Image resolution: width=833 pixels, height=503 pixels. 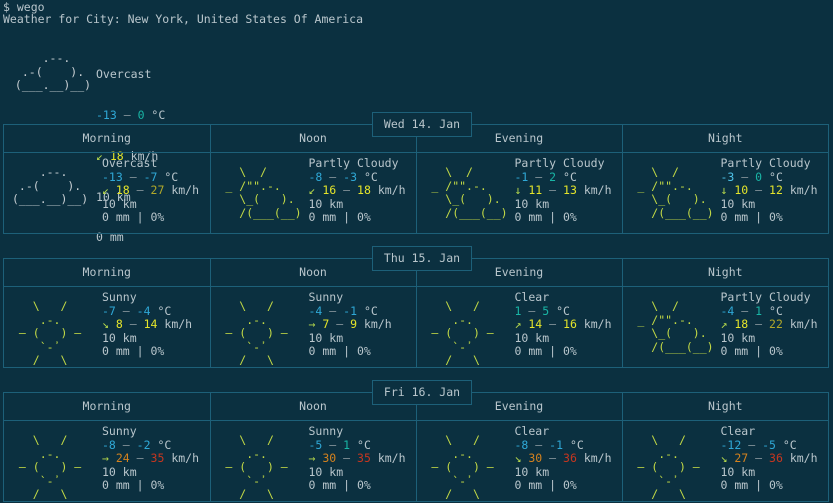 What do you see at coordinates (105, 324) in the screenshot?
I see `wind-direction-arrow-icon: ↘` at bounding box center [105, 324].